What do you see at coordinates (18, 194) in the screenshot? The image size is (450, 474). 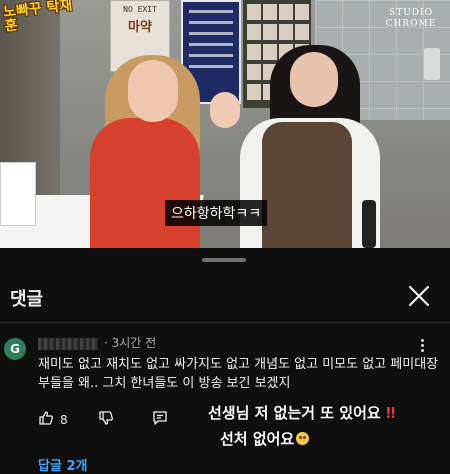 I see `papers` at bounding box center [18, 194].